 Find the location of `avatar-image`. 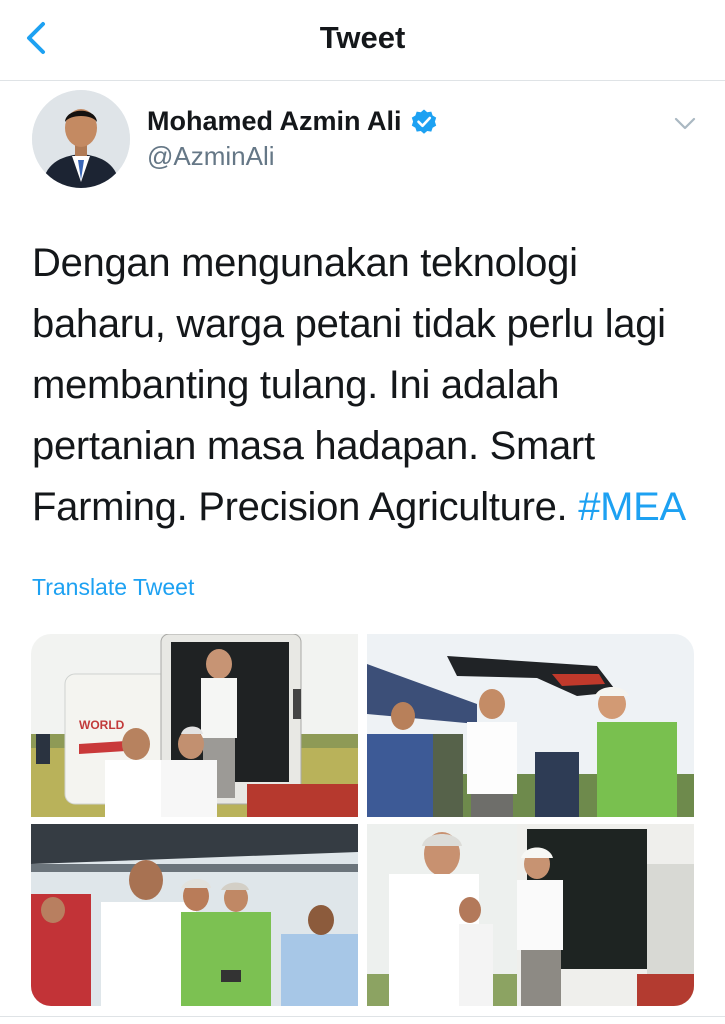

avatar-image is located at coordinates (81, 139).